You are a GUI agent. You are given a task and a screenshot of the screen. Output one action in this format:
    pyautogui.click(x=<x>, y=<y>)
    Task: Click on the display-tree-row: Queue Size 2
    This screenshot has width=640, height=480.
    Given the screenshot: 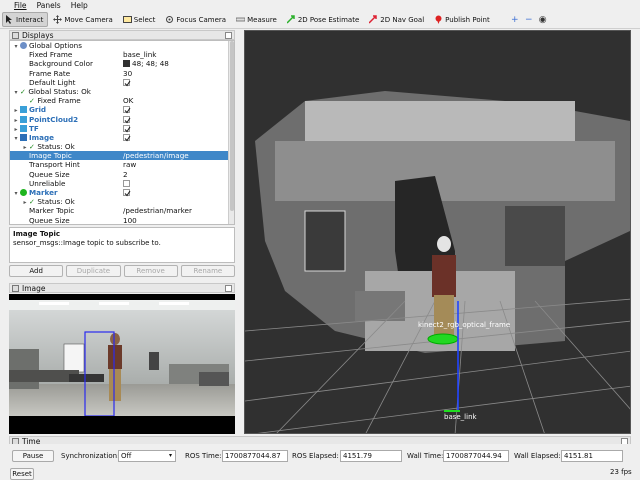 What is the action you would take?
    pyautogui.click(x=122, y=174)
    